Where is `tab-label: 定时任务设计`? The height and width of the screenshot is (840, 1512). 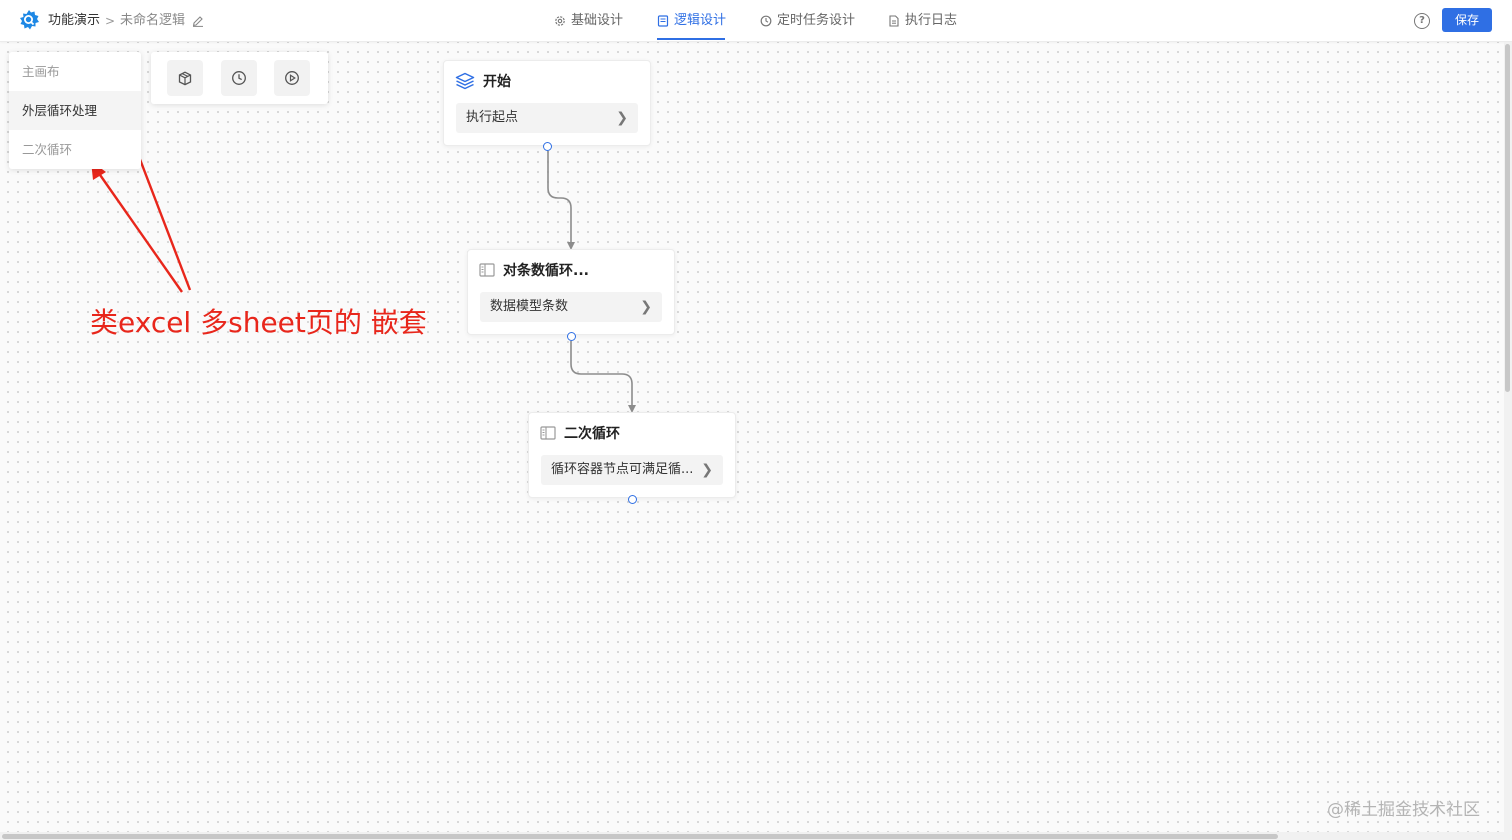
tab-label: 定时任务设计 is located at coordinates (816, 20).